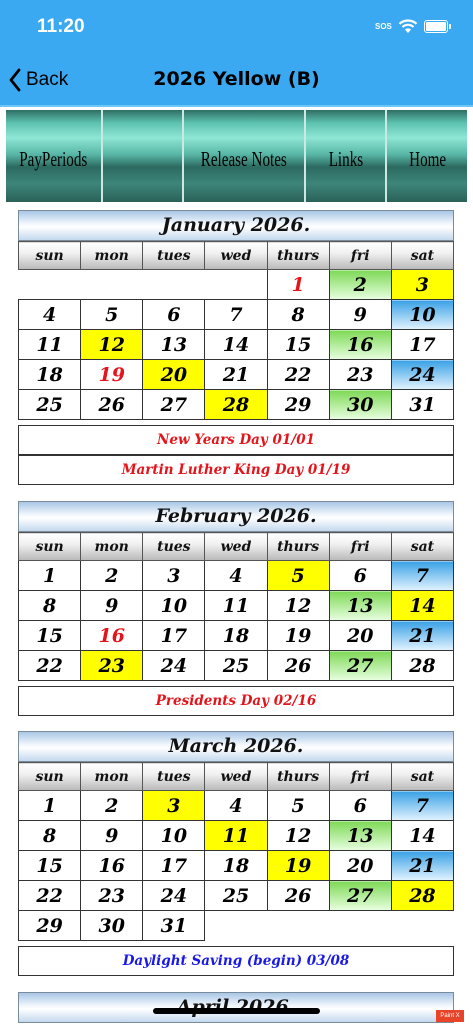 This screenshot has height=1024, width=473. I want to click on tab-home: Home, so click(427, 156).